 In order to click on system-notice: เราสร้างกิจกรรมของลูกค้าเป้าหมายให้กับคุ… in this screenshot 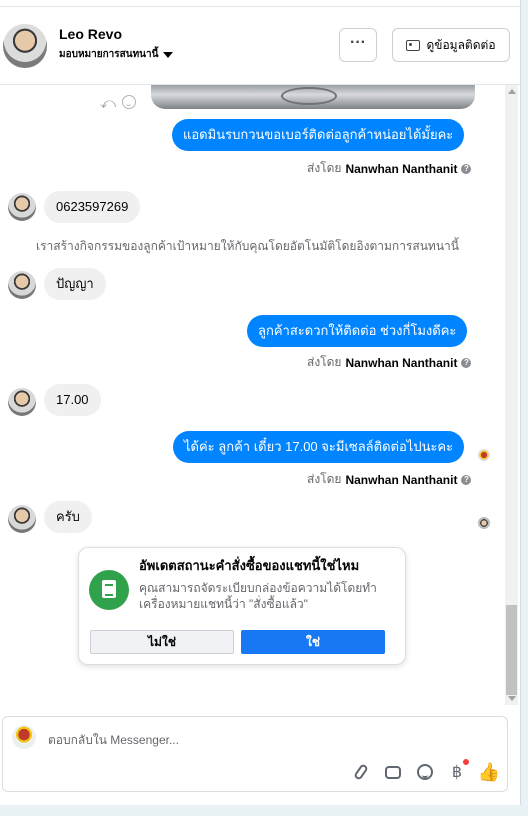, I will do `click(247, 246)`.